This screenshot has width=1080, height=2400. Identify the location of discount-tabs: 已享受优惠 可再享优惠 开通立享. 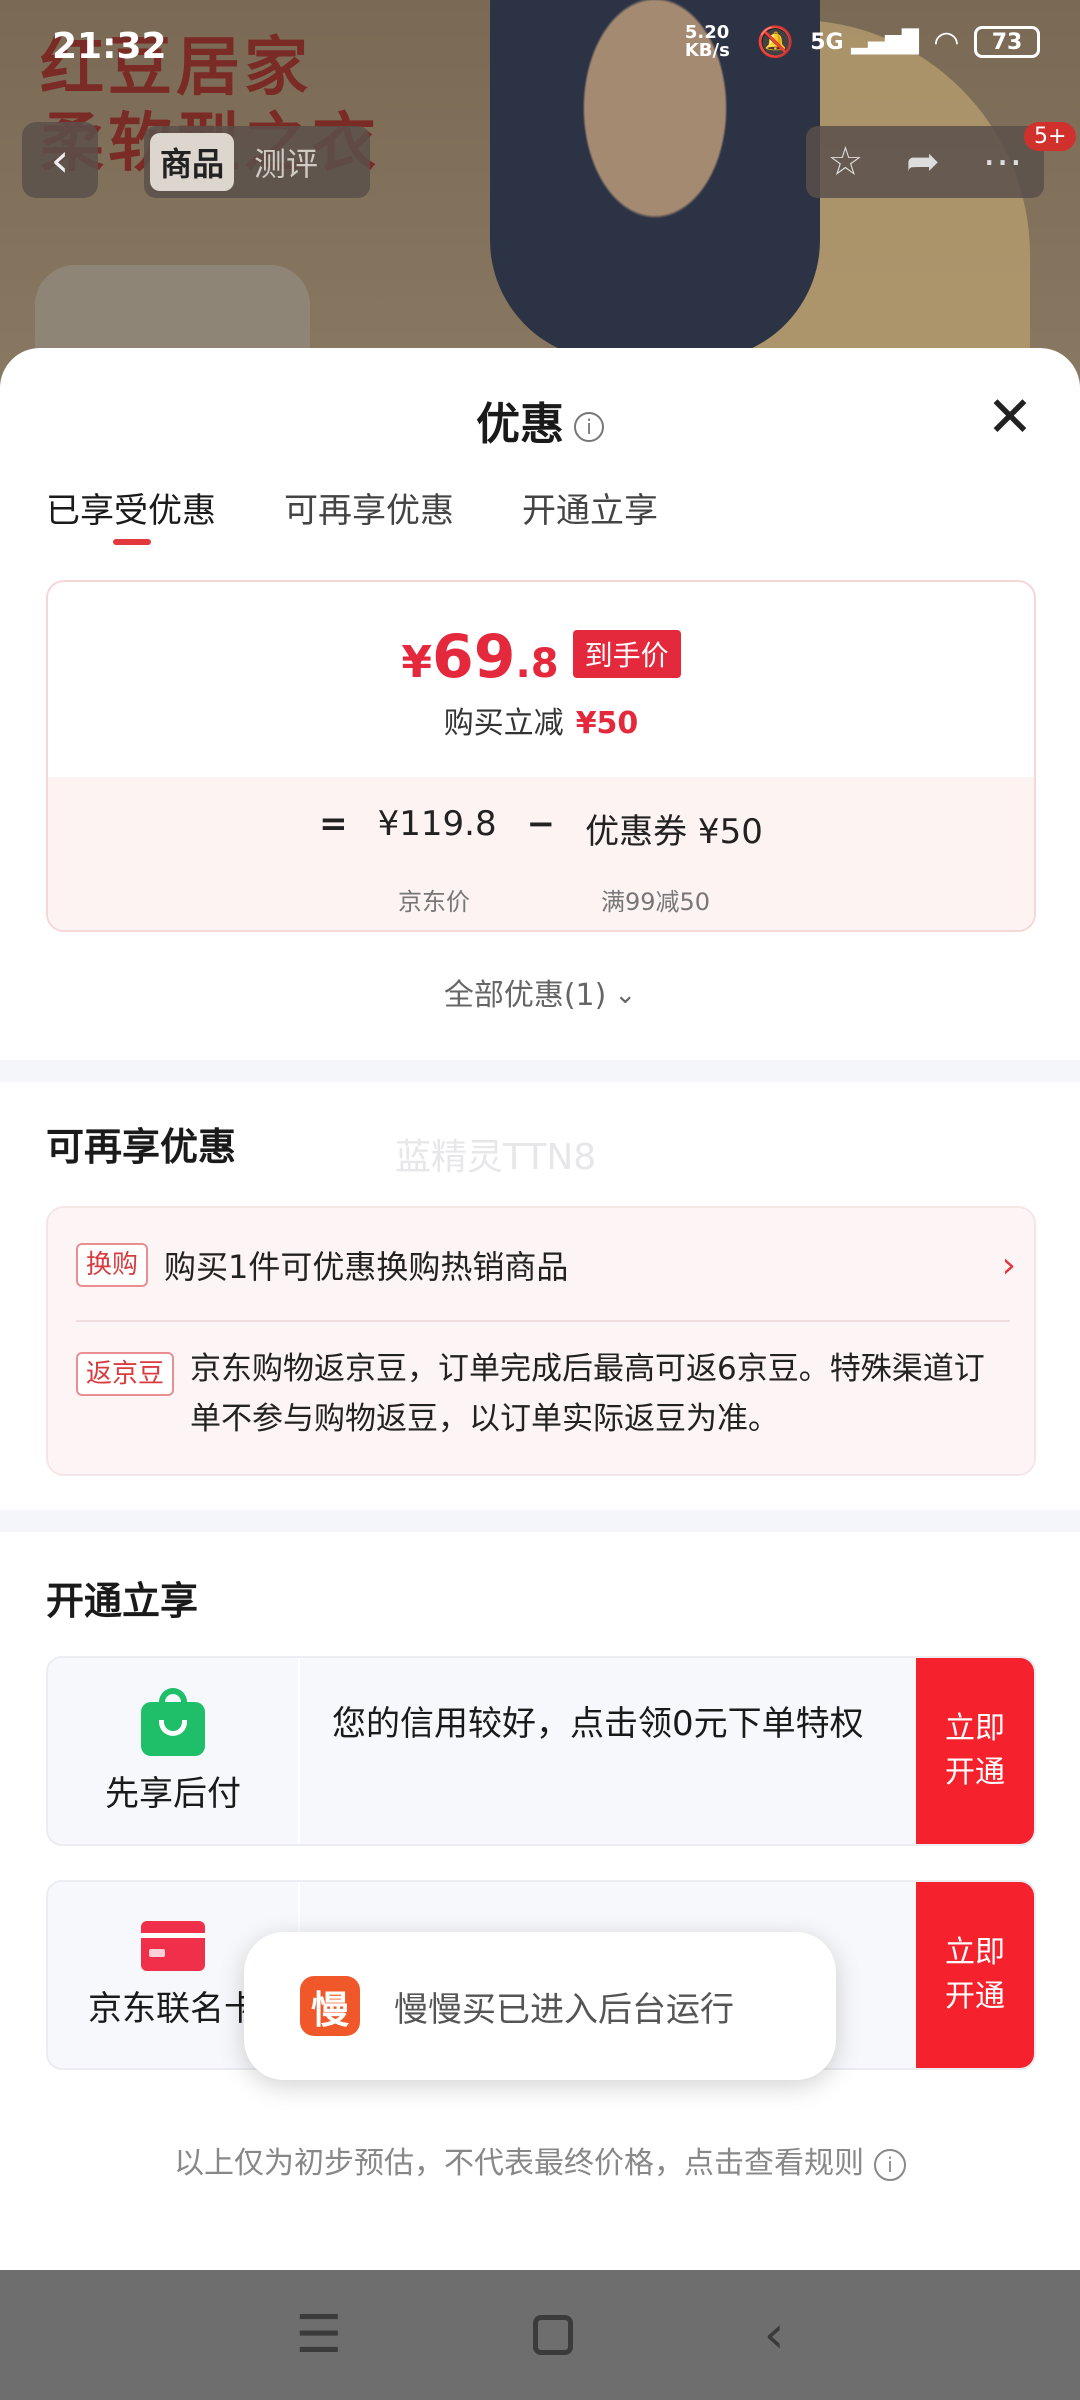
(352, 514).